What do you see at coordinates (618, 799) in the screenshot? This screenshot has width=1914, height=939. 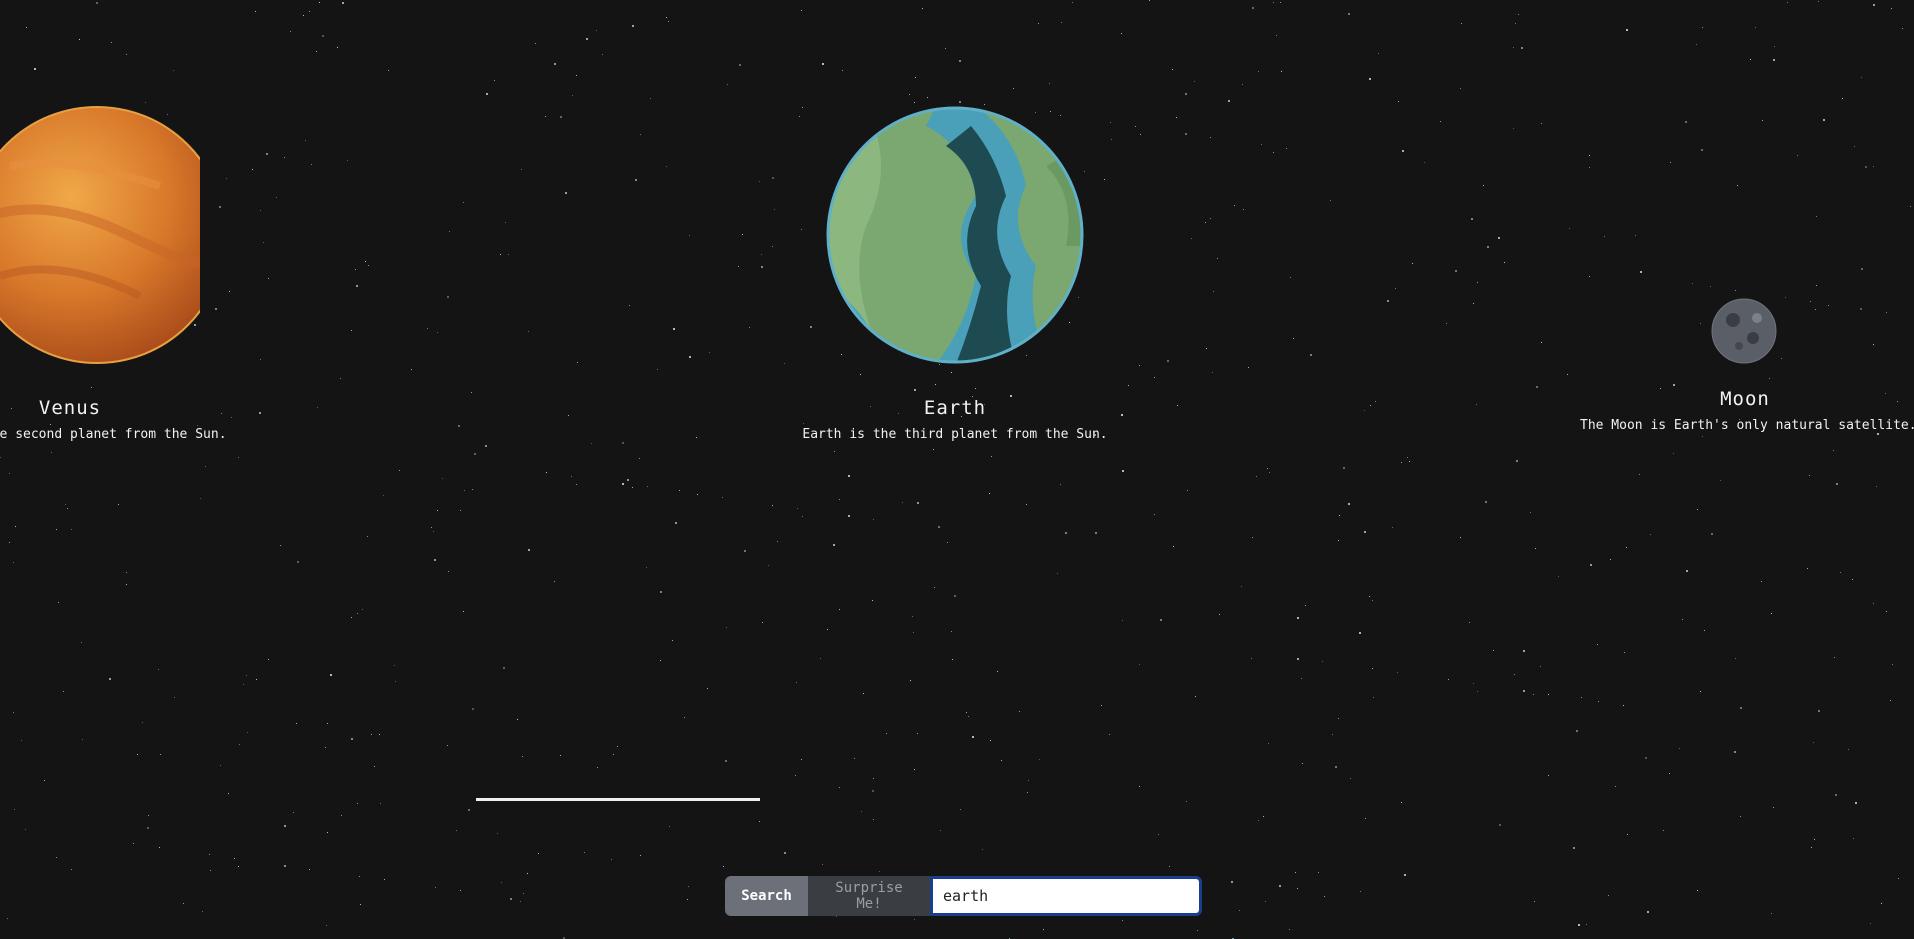 I see `loading-line` at bounding box center [618, 799].